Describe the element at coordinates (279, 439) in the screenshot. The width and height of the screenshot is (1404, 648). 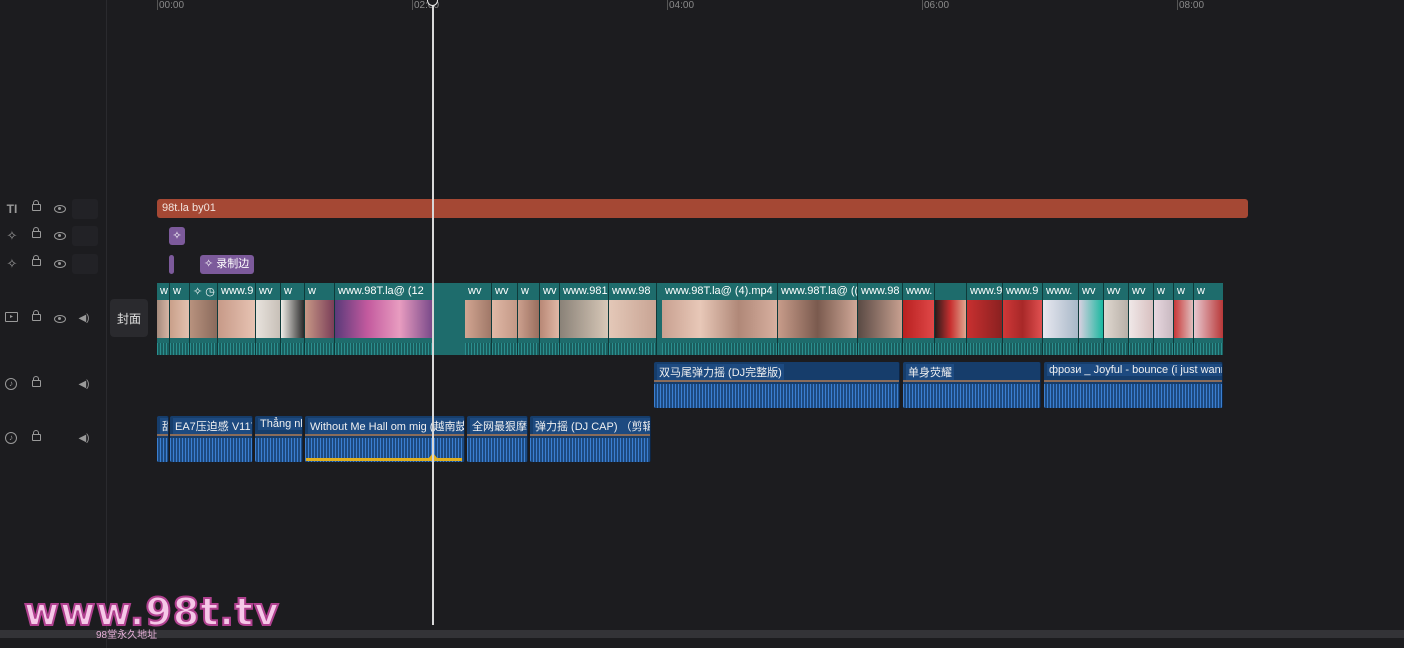
I see `audio-clip: Thẳng nh` at that location.